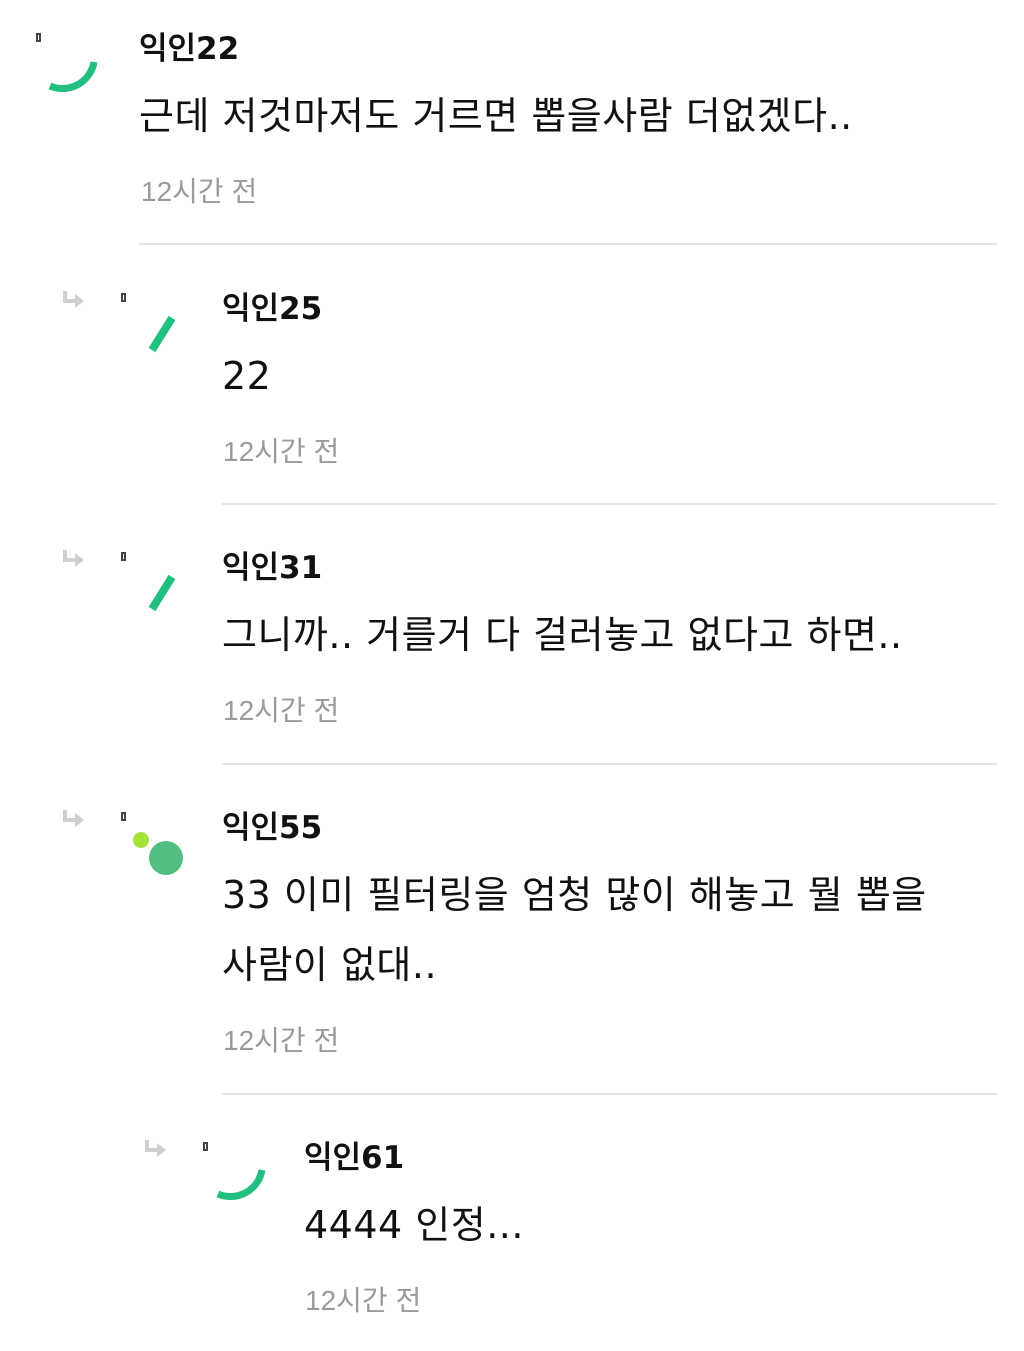 The height and width of the screenshot is (1351, 1024). Describe the element at coordinates (562, 635) in the screenshot. I see `comment-text: 그니까.. 거를거 다 걸러놓고 없다고 하면..` at that location.